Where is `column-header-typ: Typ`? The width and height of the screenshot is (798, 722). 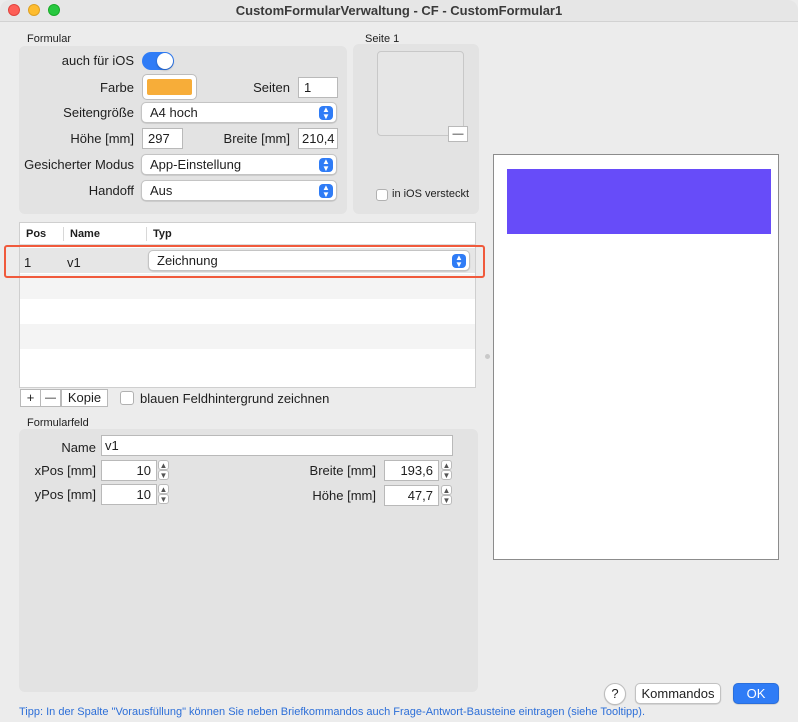 column-header-typ: Typ is located at coordinates (162, 234).